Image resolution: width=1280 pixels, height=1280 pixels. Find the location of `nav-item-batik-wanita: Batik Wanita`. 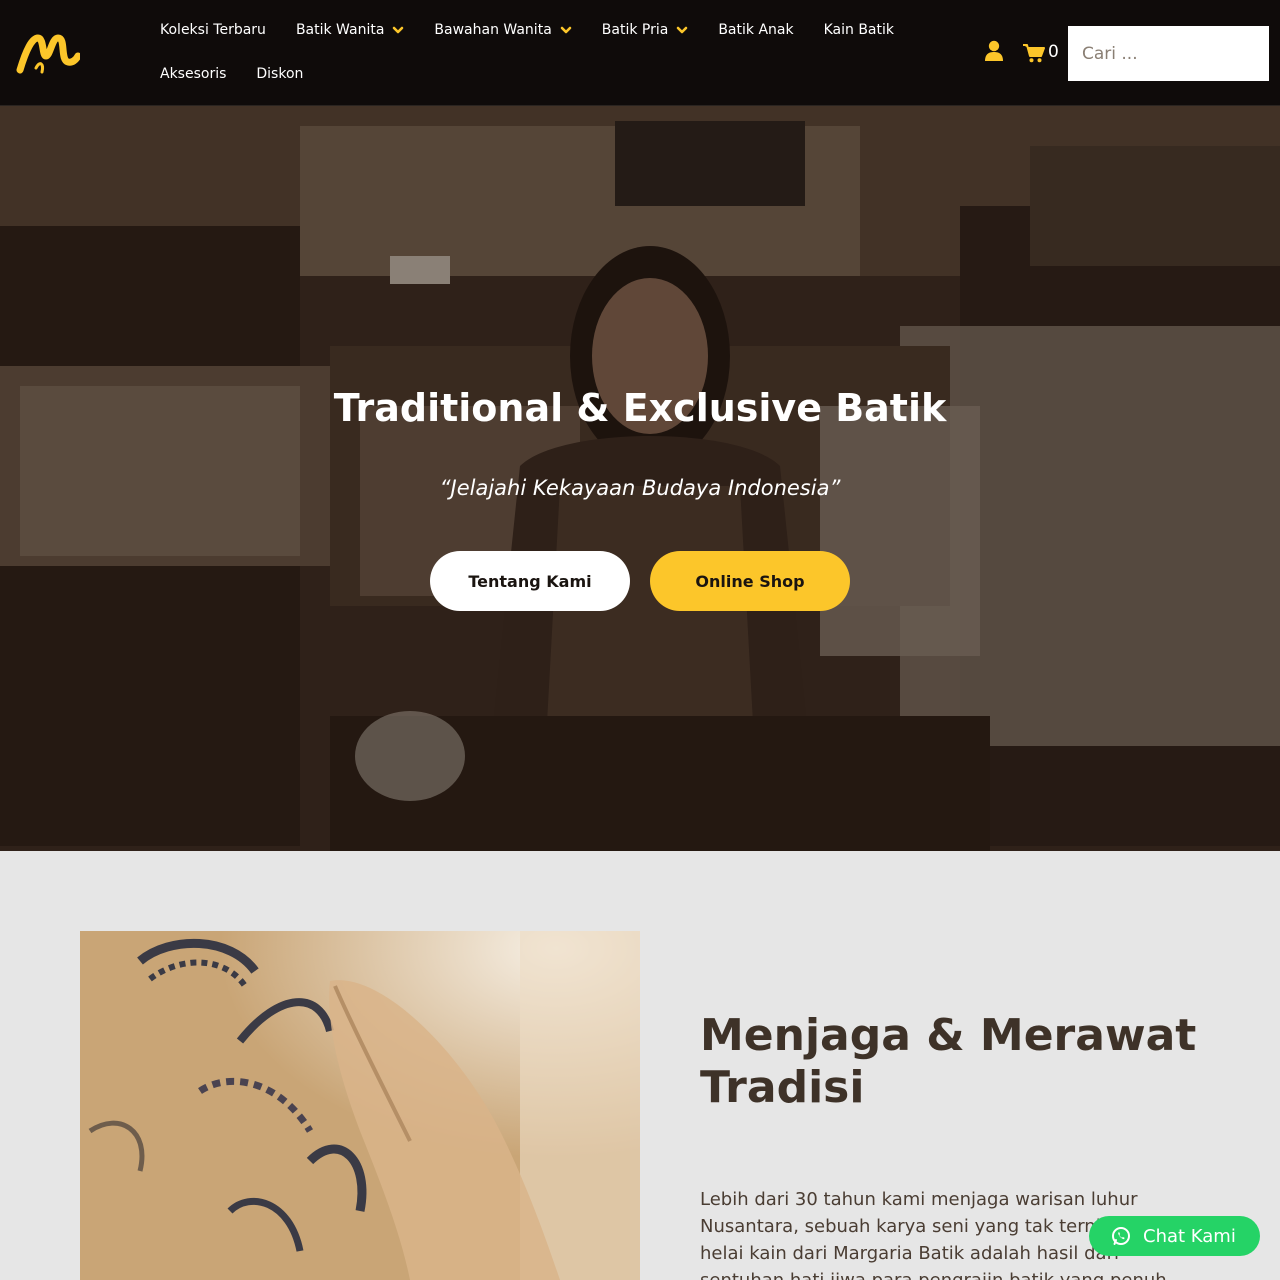

nav-item-batik-wanita: Batik Wanita is located at coordinates (350, 30).